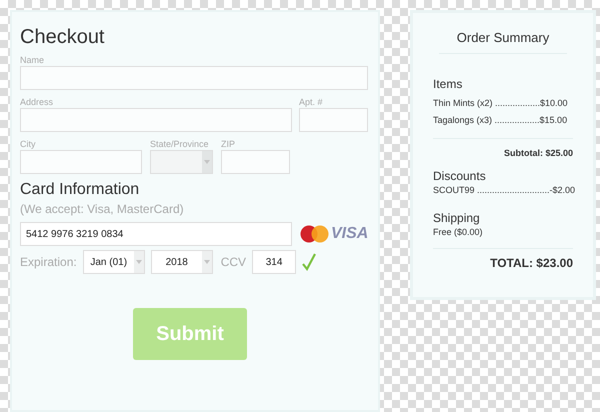 Image resolution: width=600 pixels, height=412 pixels. What do you see at coordinates (311, 102) in the screenshot?
I see `field-label: Apt. #` at bounding box center [311, 102].